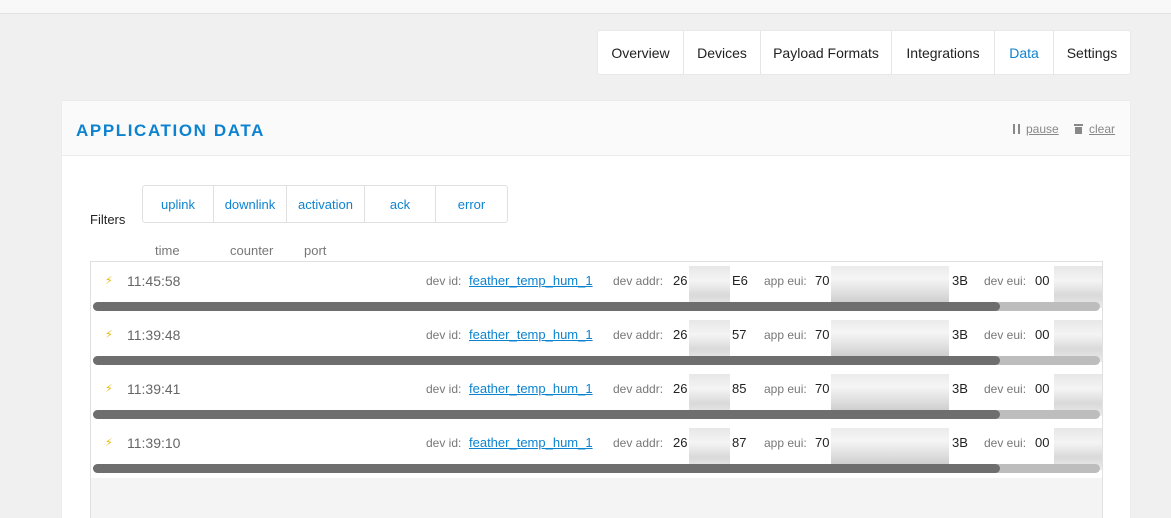 The width and height of the screenshot is (1171, 518). I want to click on dev-addr-end: 87, so click(739, 442).